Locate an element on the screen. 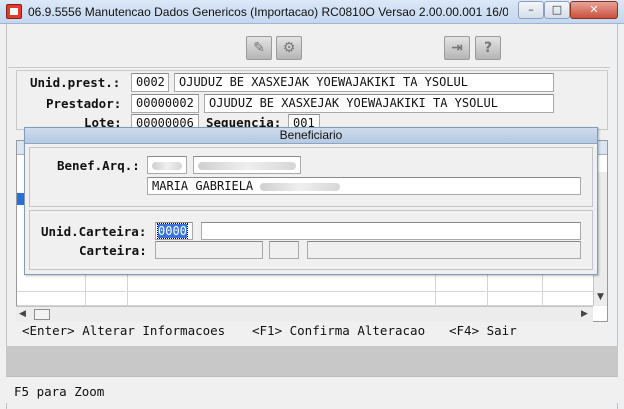 Image resolution: width=624 pixels, height=409 pixels. benef-card-field is located at coordinates (247, 165).